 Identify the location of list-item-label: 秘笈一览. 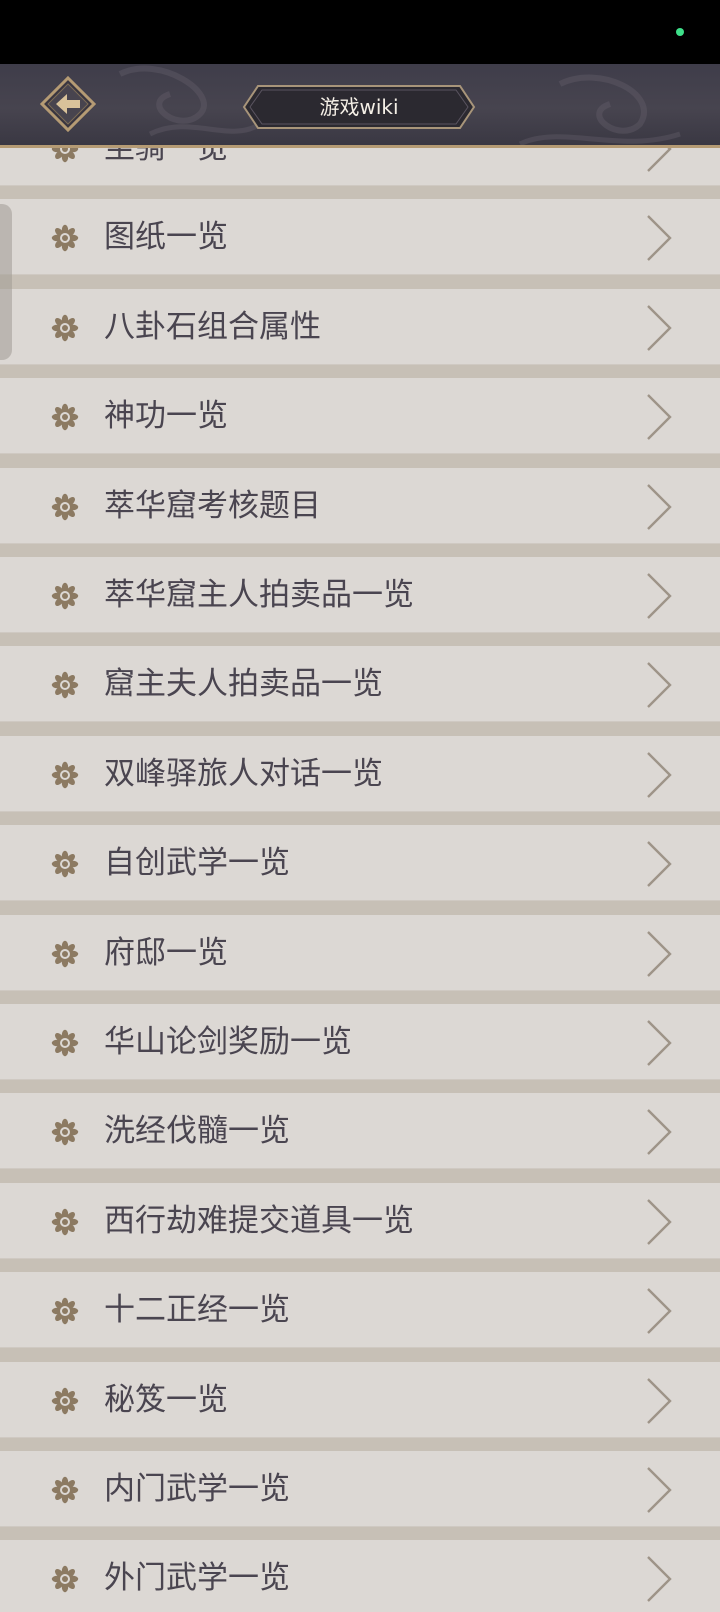
(166, 1400).